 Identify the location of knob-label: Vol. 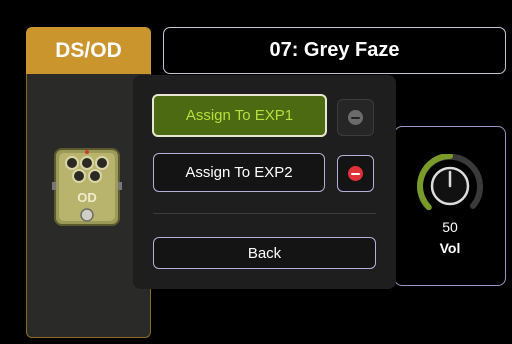
(450, 248).